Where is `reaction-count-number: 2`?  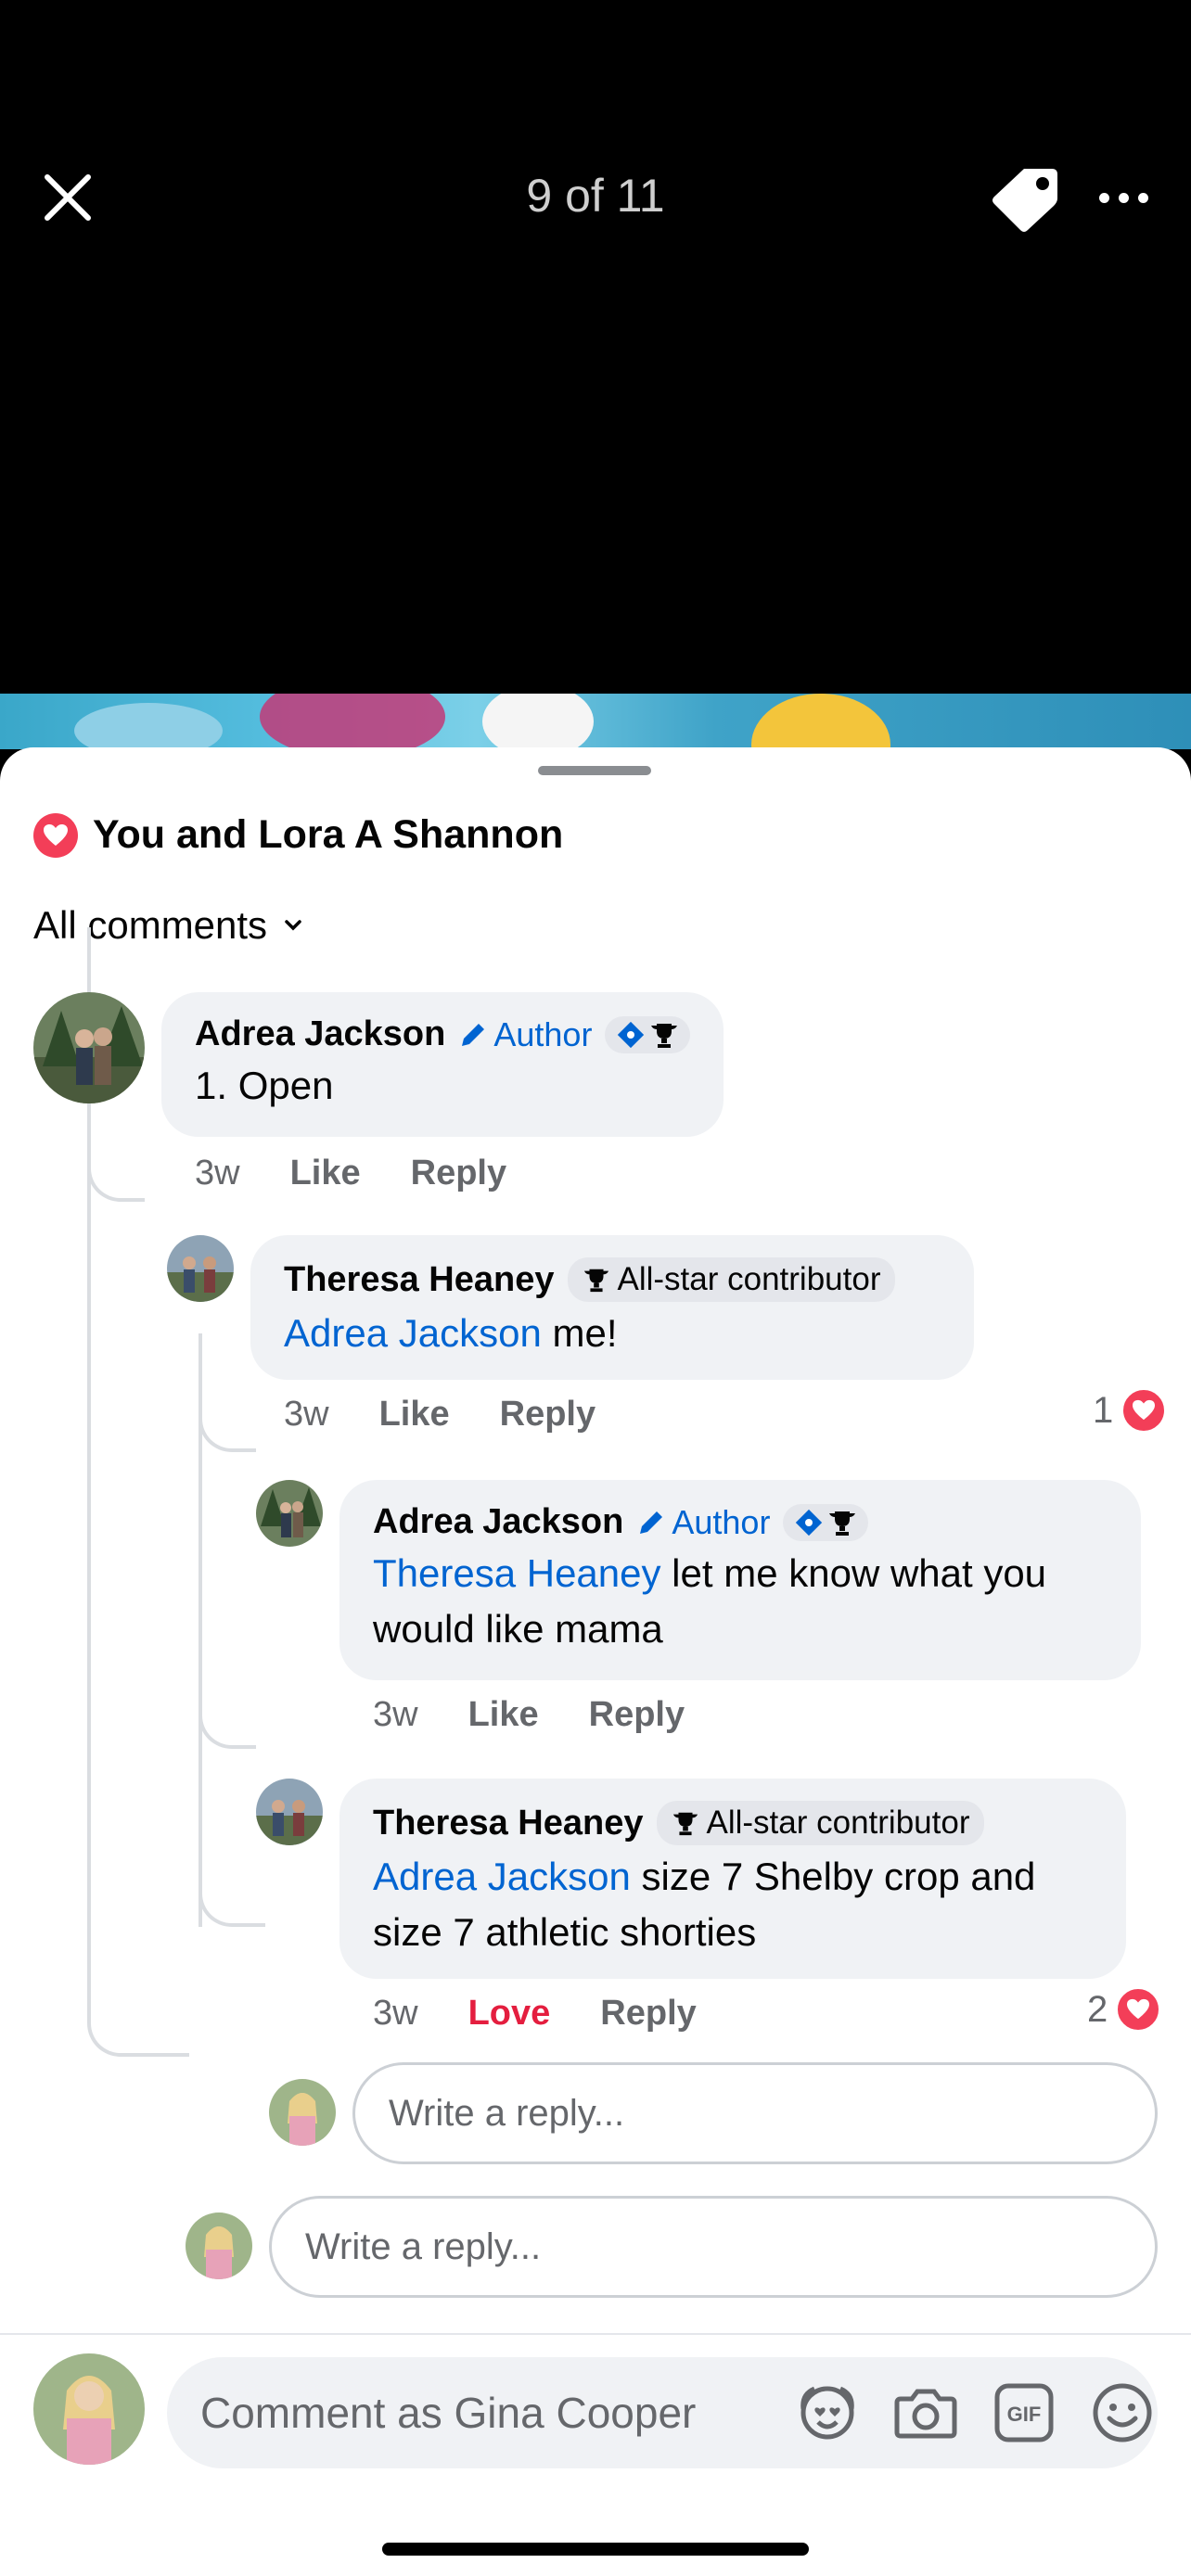 reaction-count-number: 2 is located at coordinates (1097, 2009).